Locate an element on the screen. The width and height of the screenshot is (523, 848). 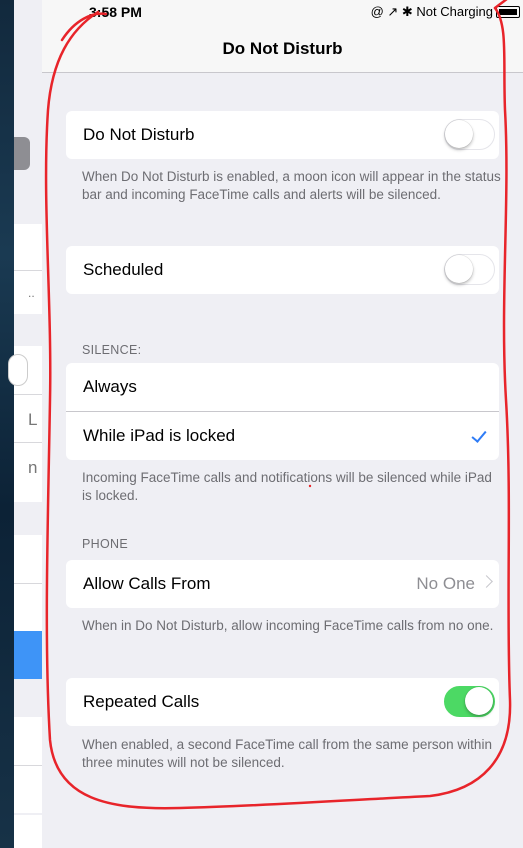
master-fragment: .. is located at coordinates (31, 293).